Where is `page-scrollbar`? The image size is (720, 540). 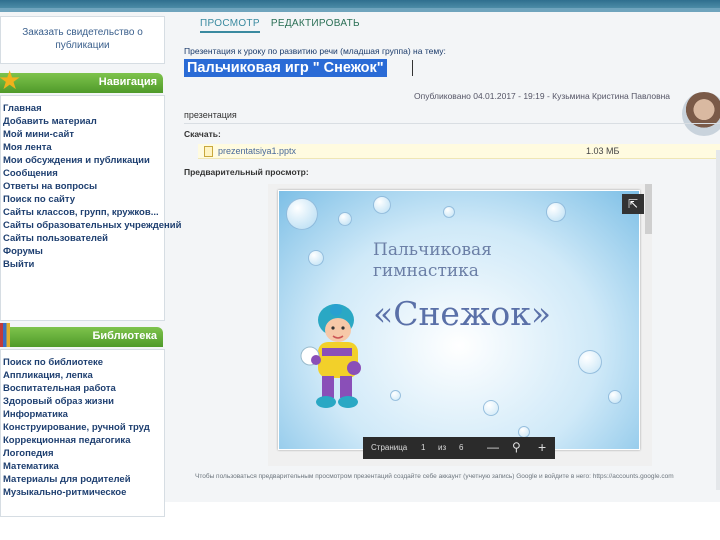 page-scrollbar is located at coordinates (718, 320).